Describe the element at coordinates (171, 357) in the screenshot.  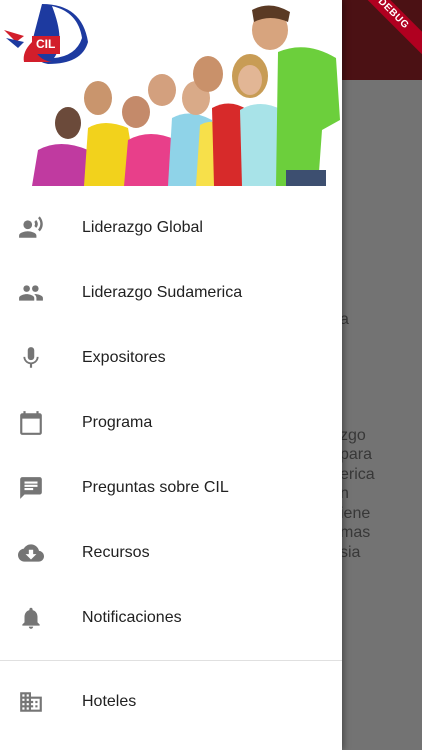
I see `menu-item-expositores: Expositores` at that location.